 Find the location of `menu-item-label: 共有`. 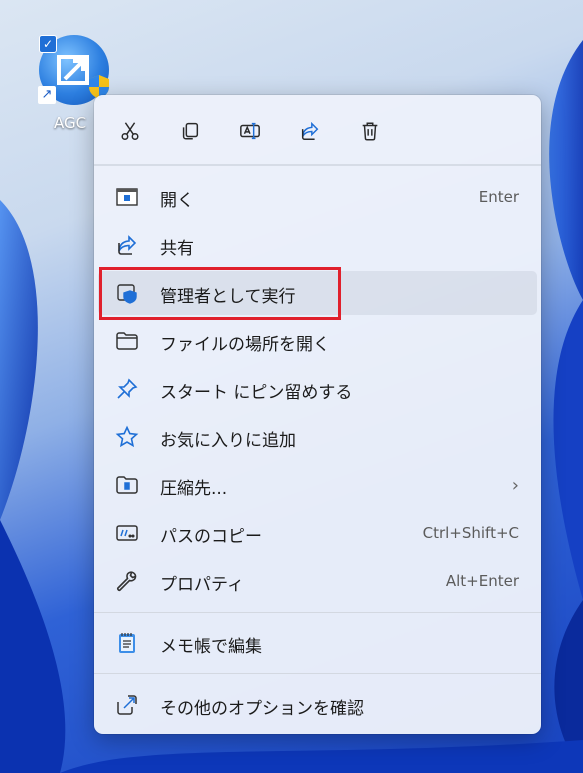

menu-item-label: 共有 is located at coordinates (177, 249).